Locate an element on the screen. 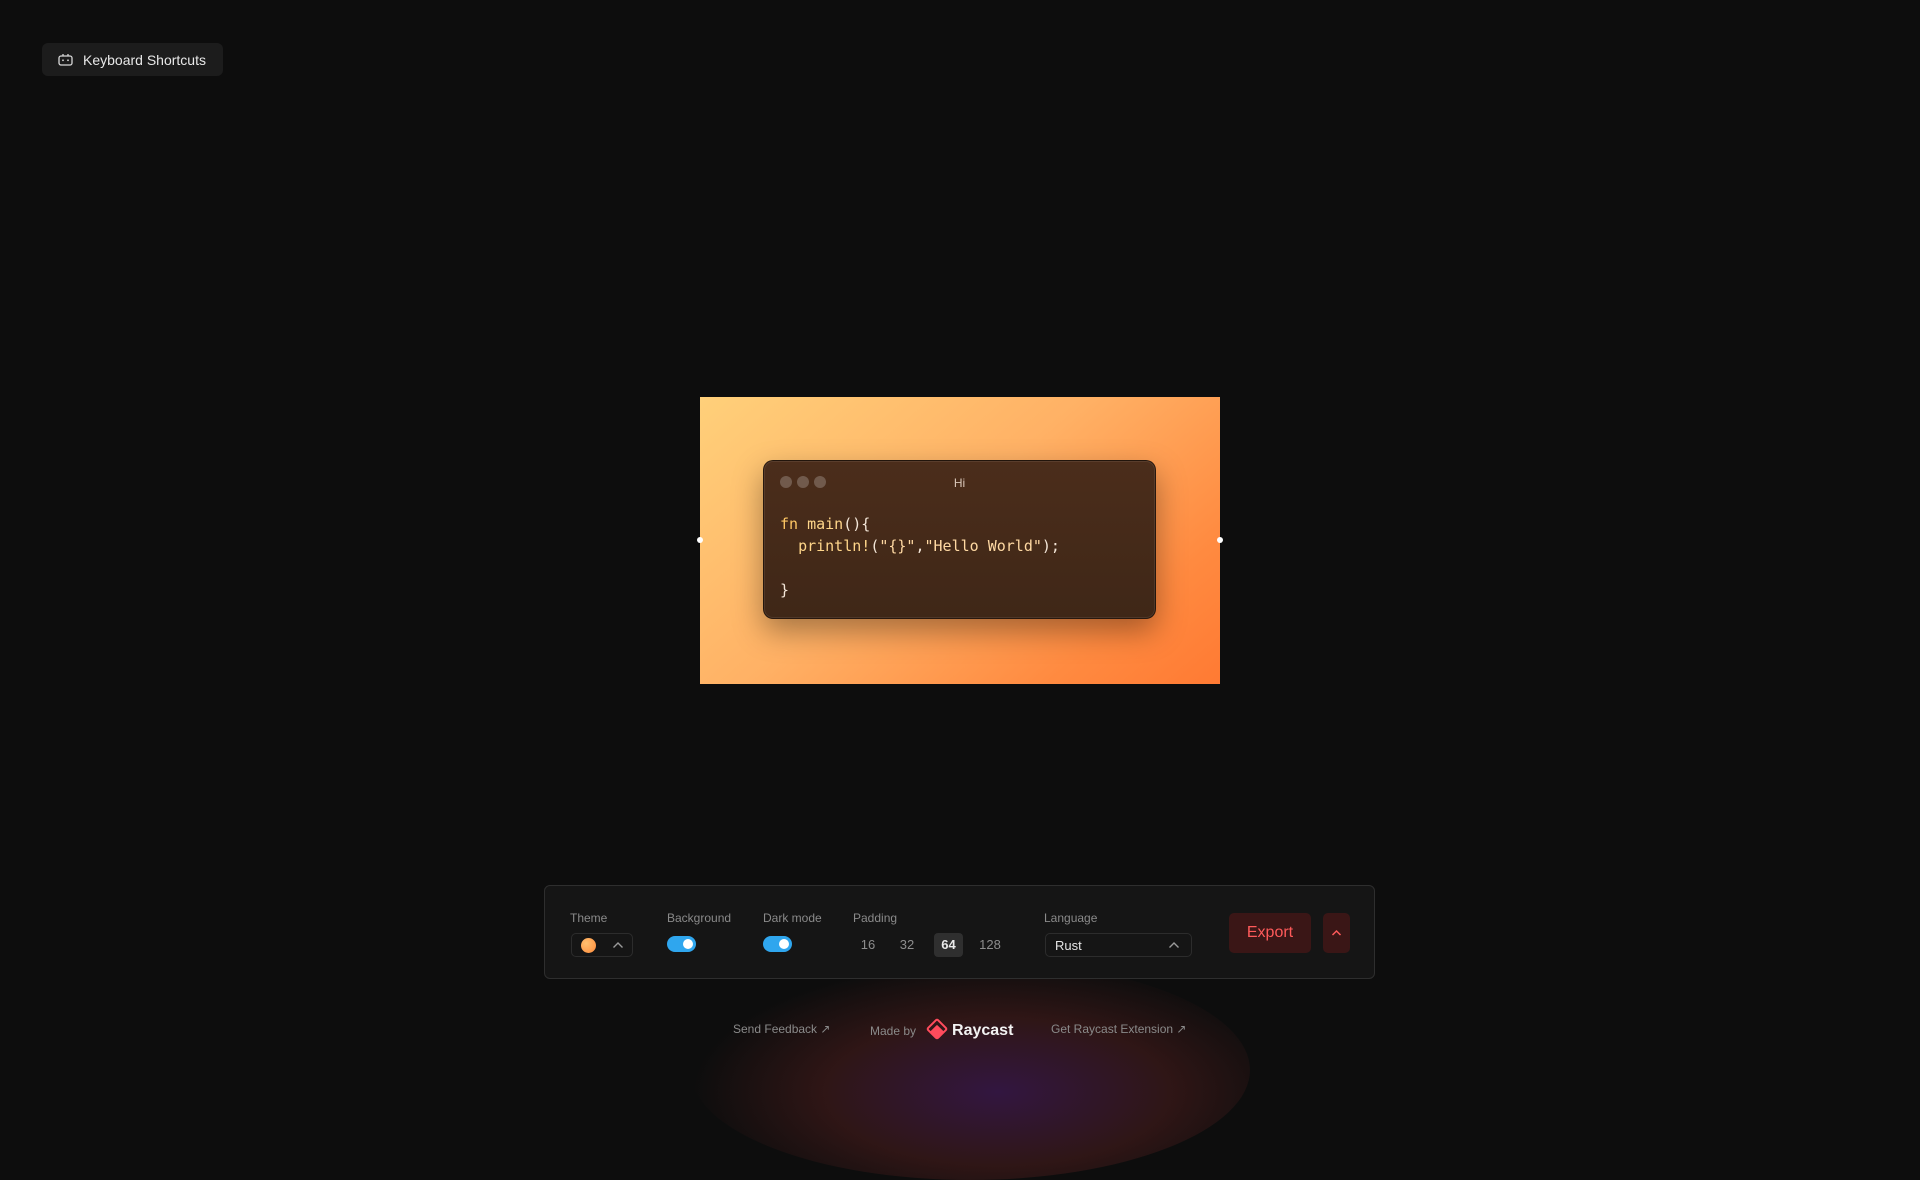 The image size is (1920, 1180). window-title: Hi is located at coordinates (959, 483).